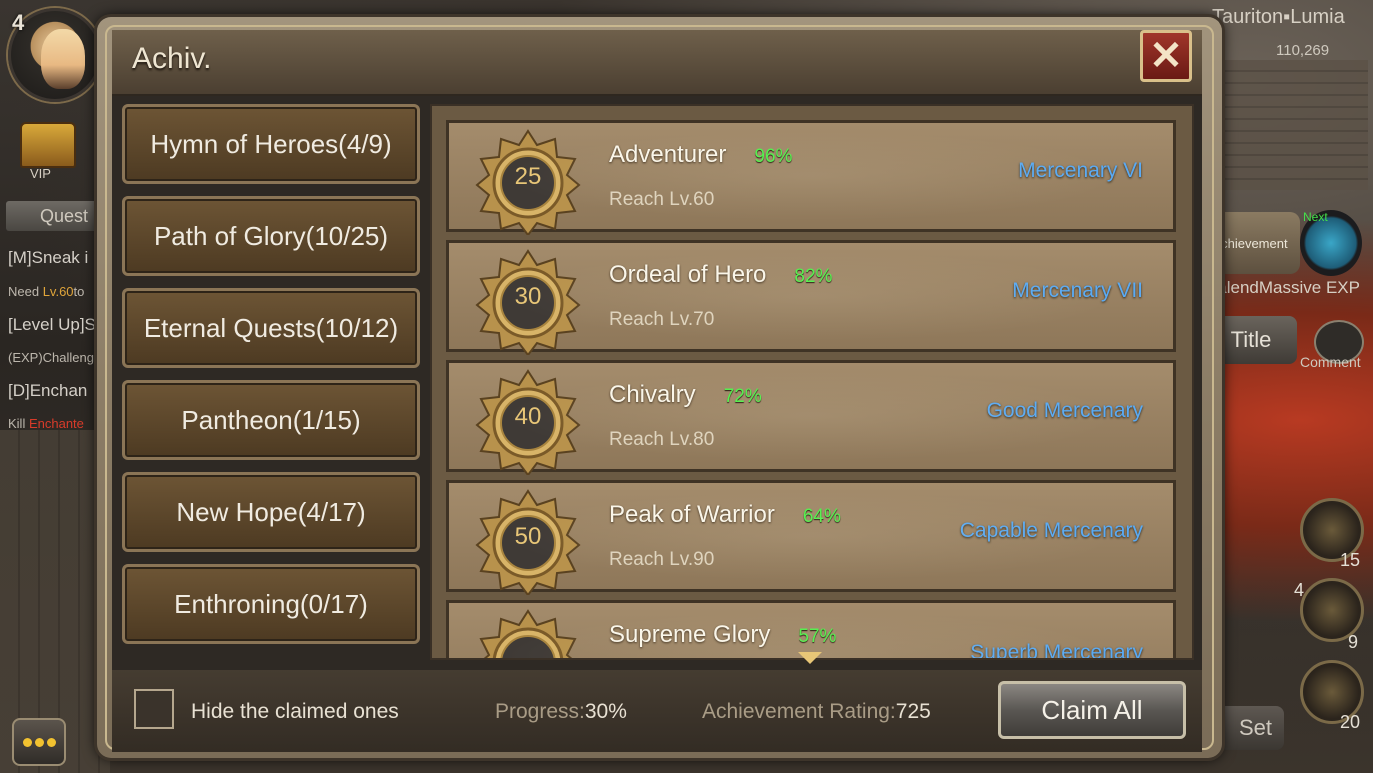  I want to click on progress-label: Progress:, so click(540, 711).